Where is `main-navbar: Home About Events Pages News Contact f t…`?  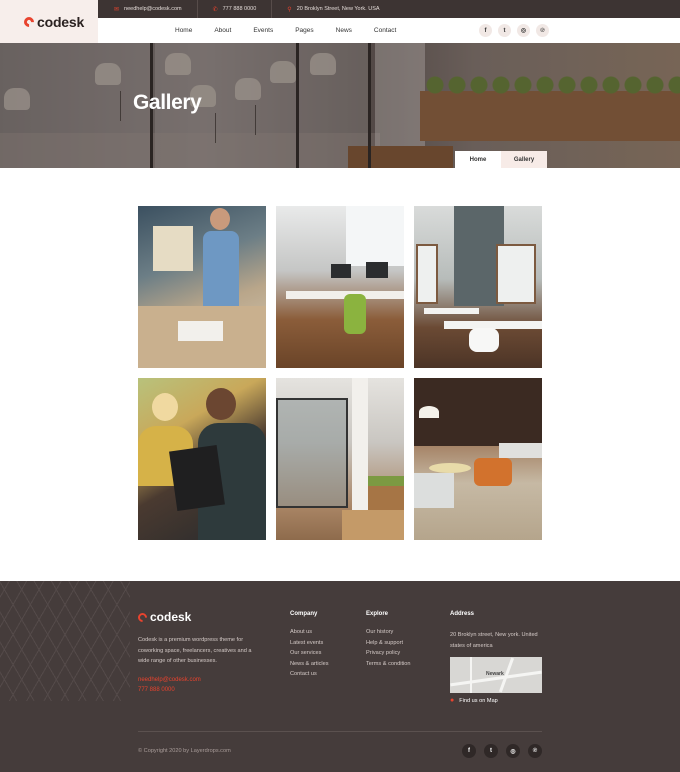
main-navbar: Home About Events Pages News Contact f t… is located at coordinates (389, 30).